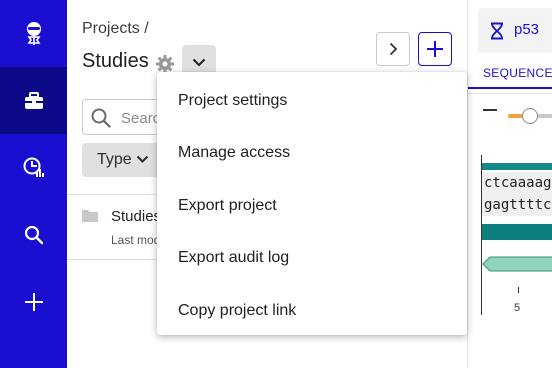 The height and width of the screenshot is (368, 552). I want to click on chevron-right-icon, so click(393, 49).